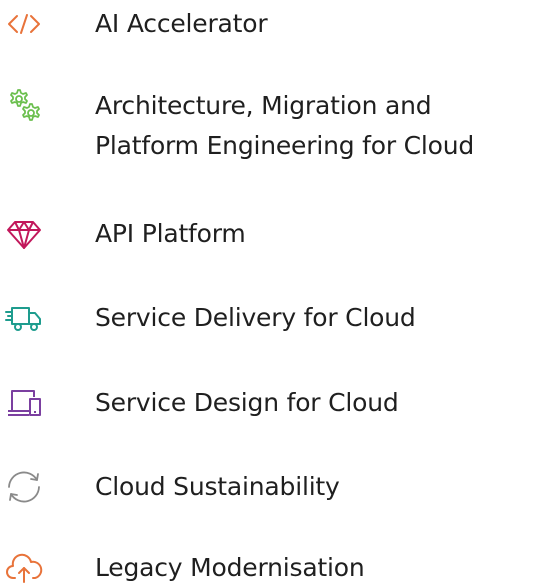 The height and width of the screenshot is (588, 547). What do you see at coordinates (255, 317) in the screenshot?
I see `service-label: Service Delivery for Cloud` at bounding box center [255, 317].